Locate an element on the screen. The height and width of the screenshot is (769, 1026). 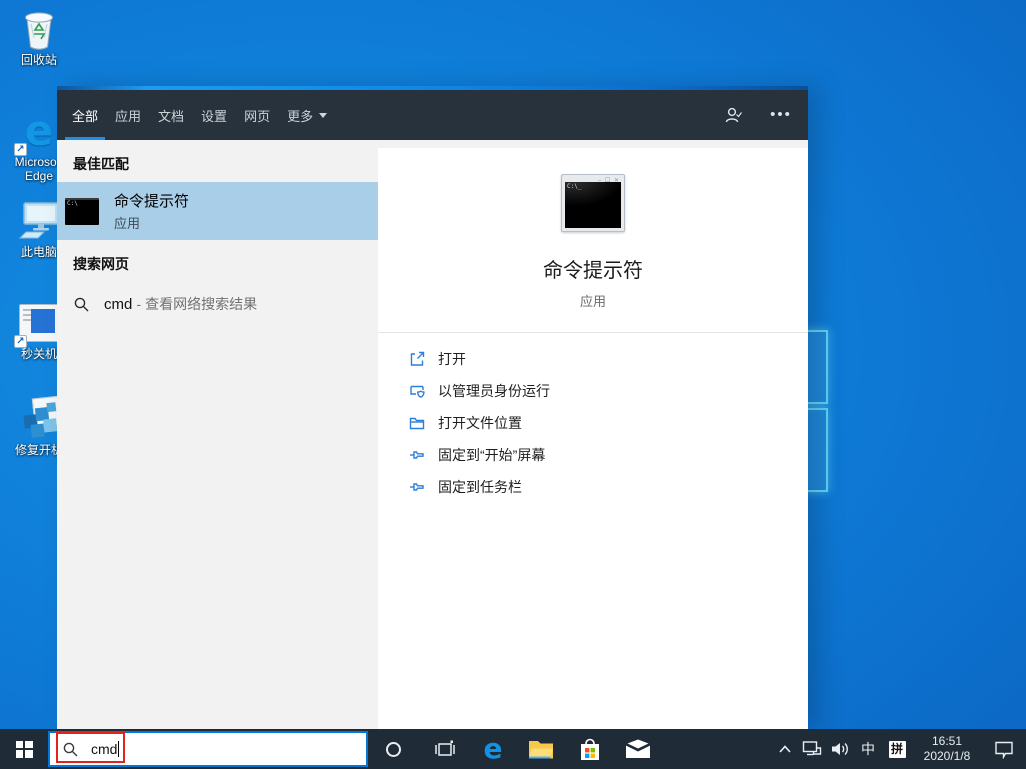
clock-time: 16:51 is located at coordinates (947, 741).